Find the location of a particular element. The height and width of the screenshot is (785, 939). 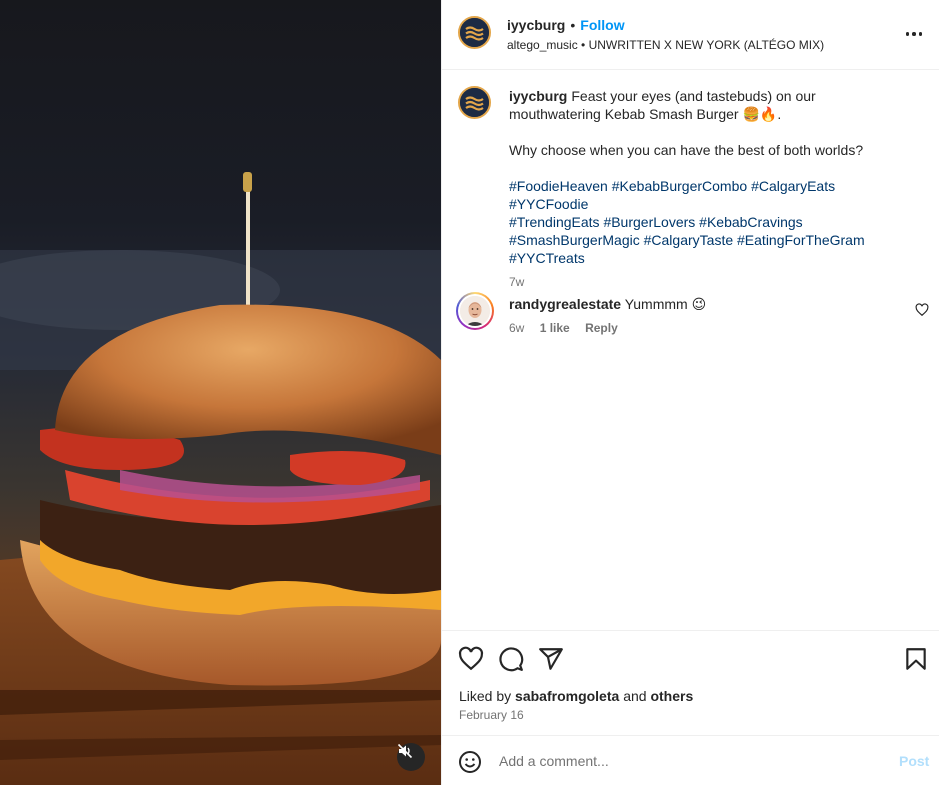

commenter-avatar is located at coordinates (475, 311).